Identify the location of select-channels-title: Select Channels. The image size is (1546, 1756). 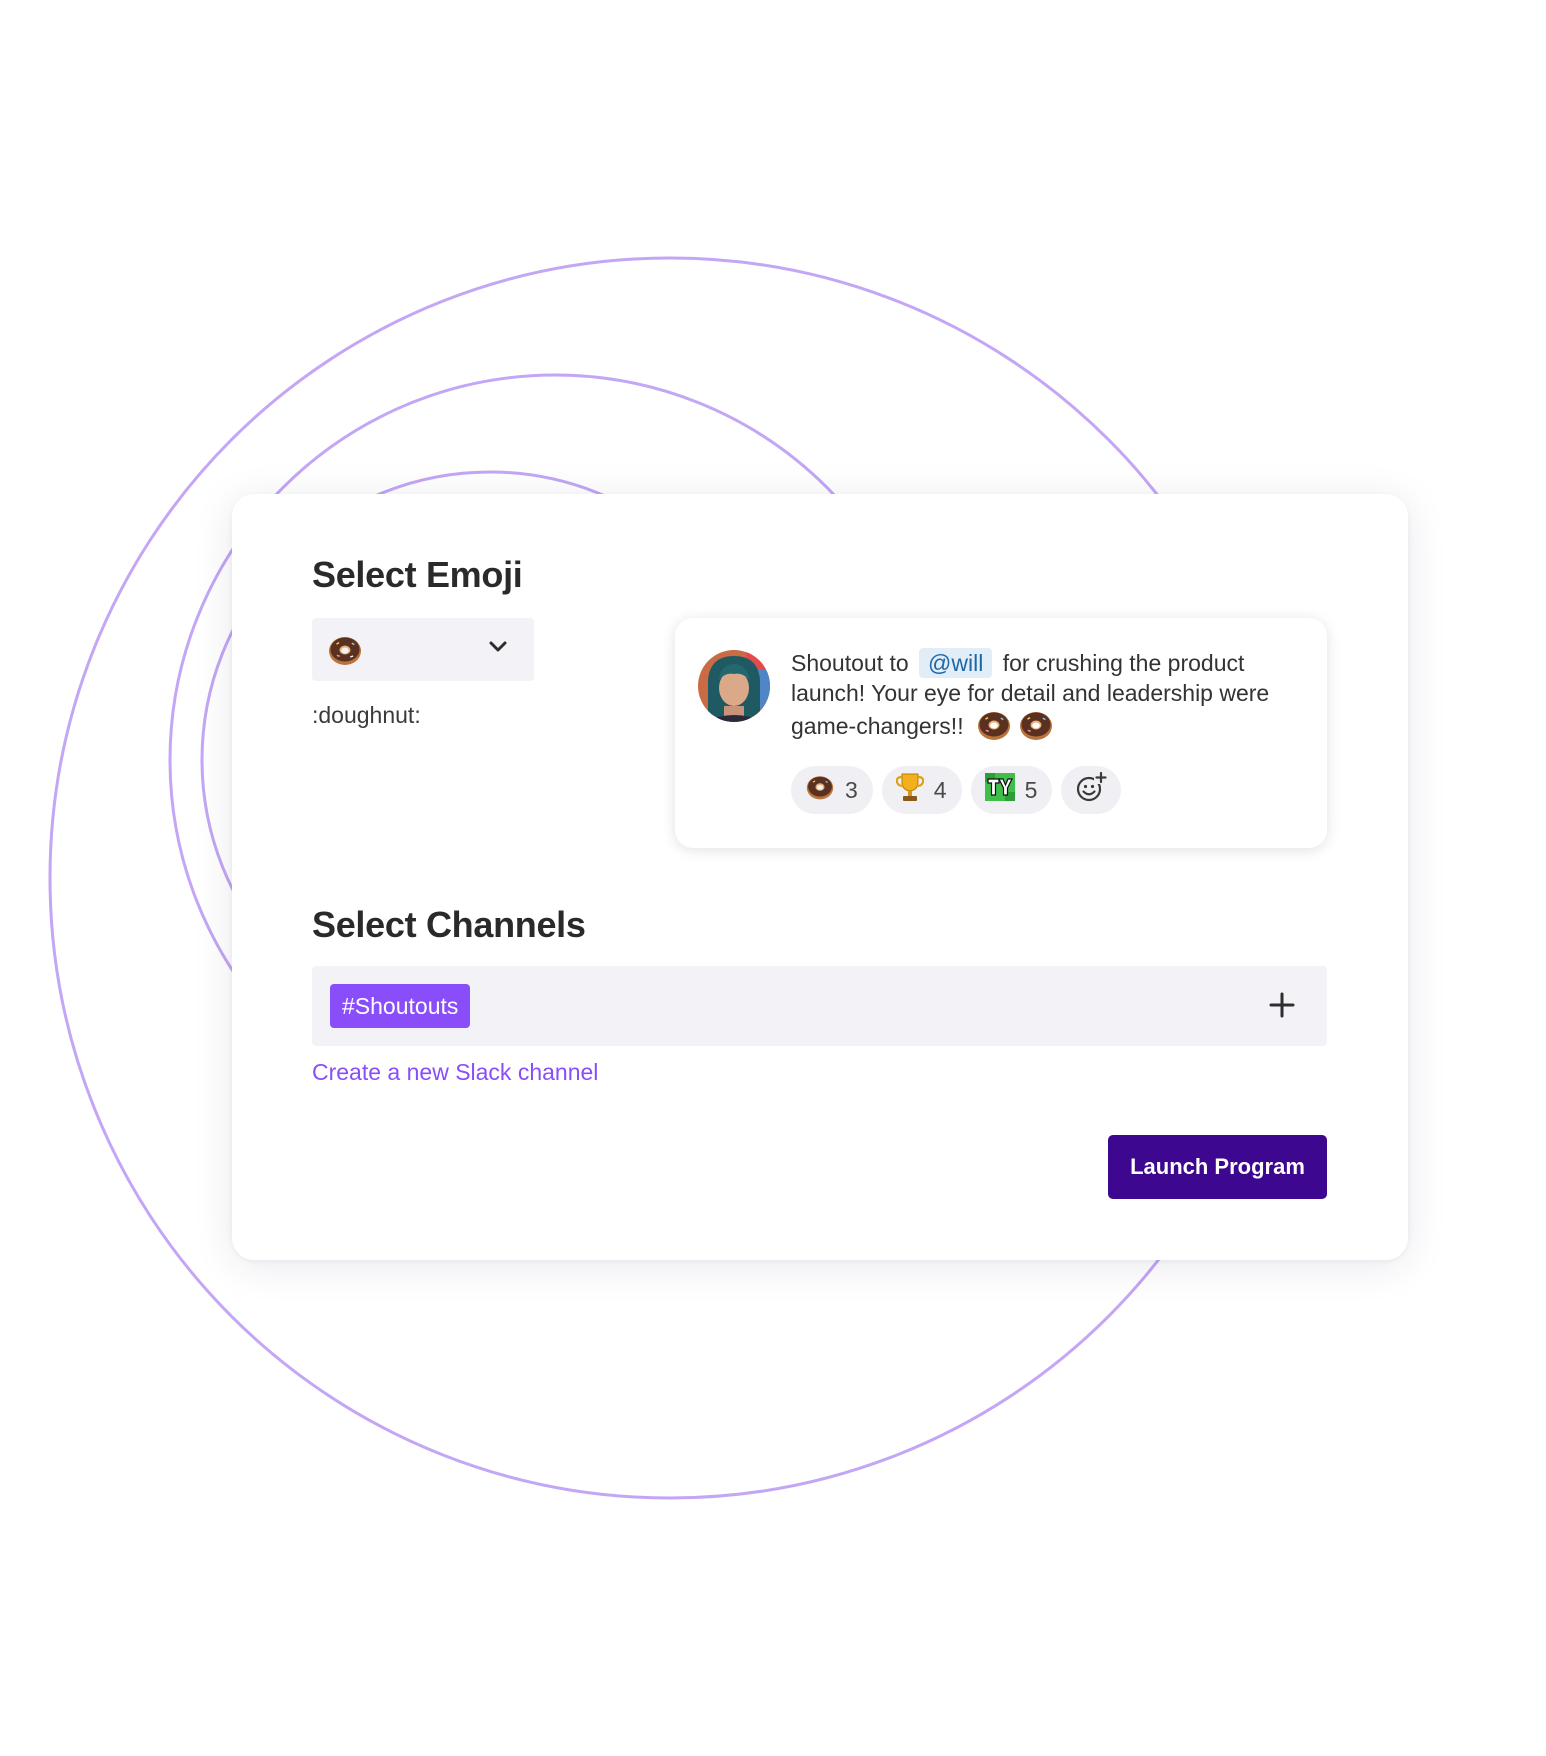
(449, 924).